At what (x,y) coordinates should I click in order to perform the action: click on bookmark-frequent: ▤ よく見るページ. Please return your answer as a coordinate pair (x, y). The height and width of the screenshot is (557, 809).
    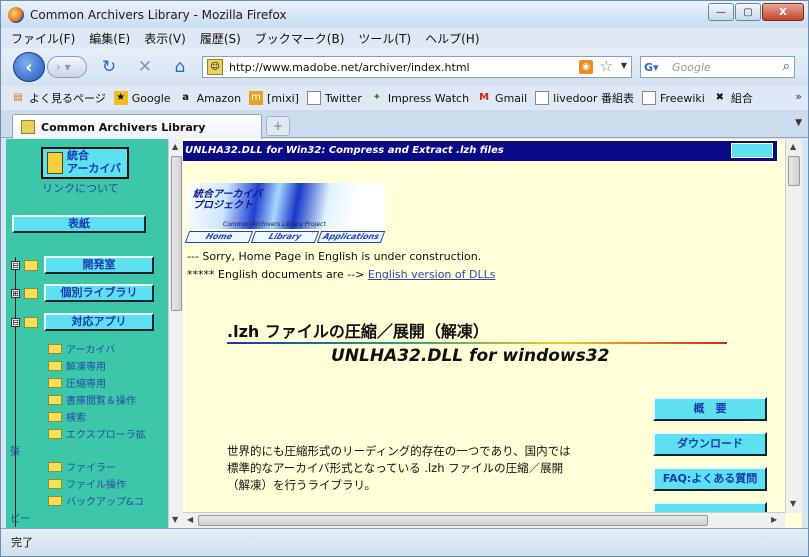
    Looking at the image, I should click on (58, 98).